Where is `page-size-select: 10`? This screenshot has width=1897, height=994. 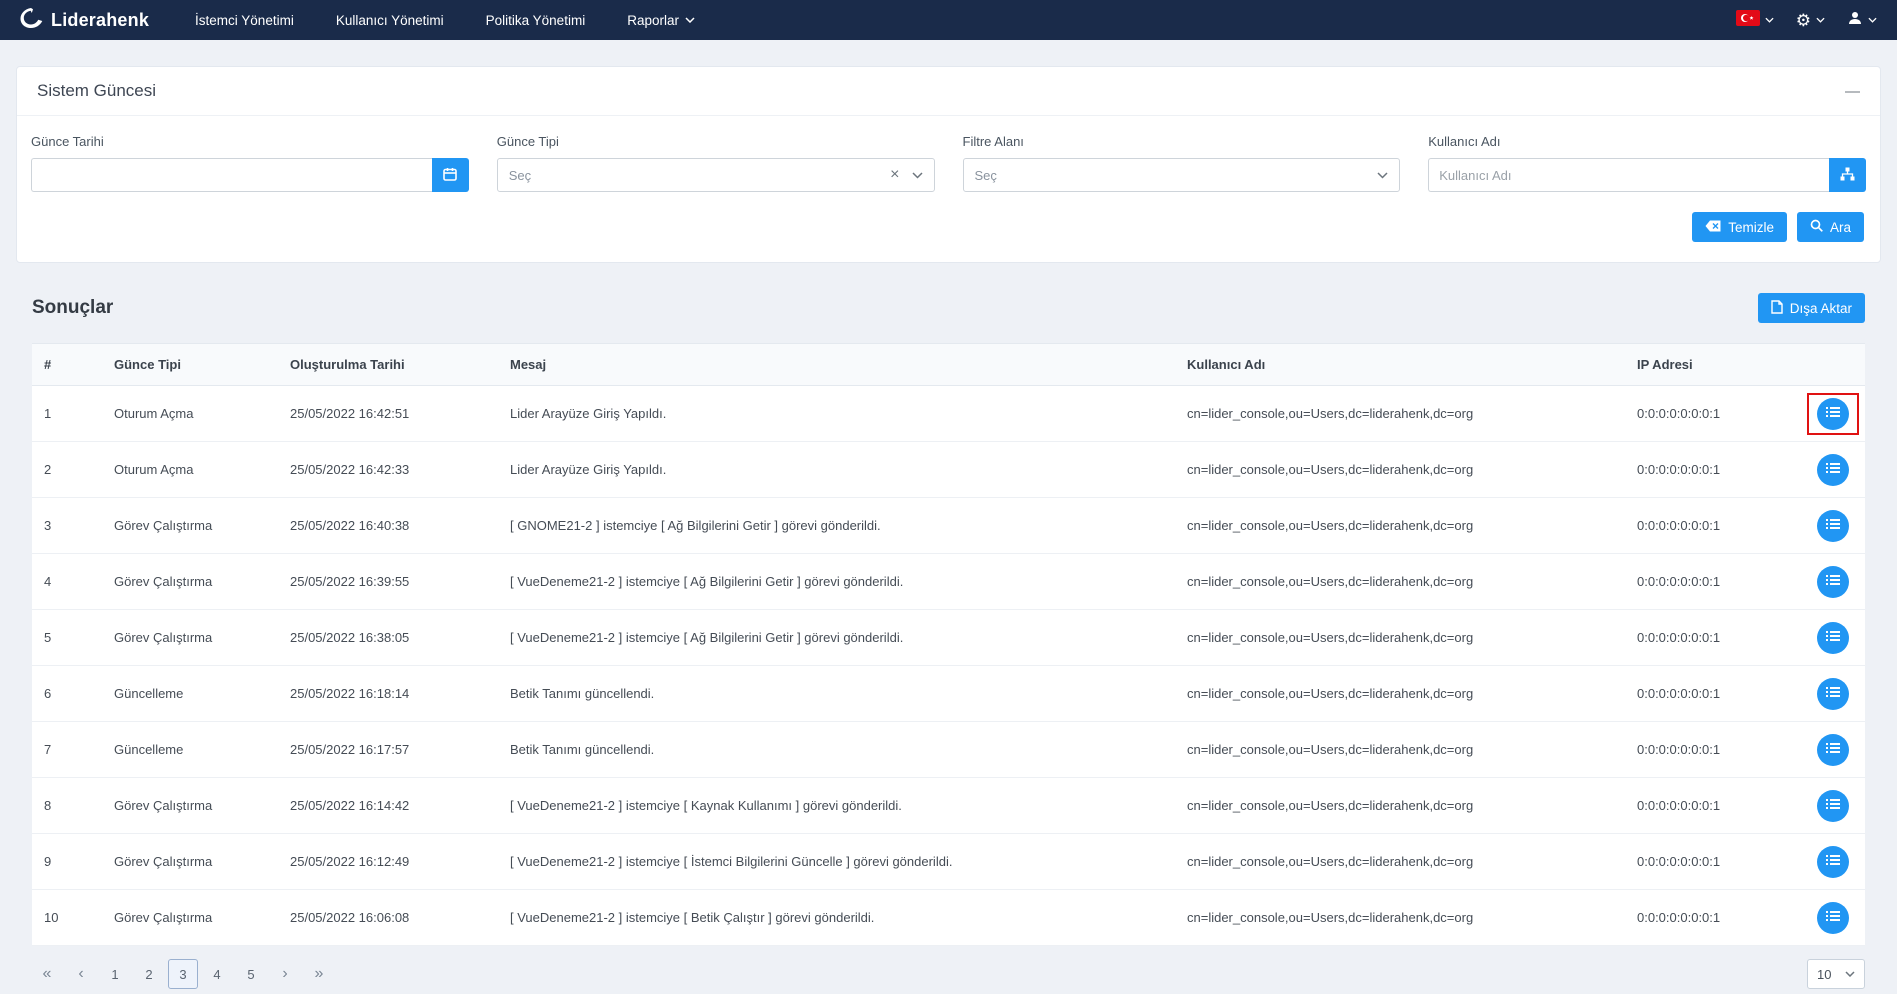
page-size-select: 10 is located at coordinates (1836, 974).